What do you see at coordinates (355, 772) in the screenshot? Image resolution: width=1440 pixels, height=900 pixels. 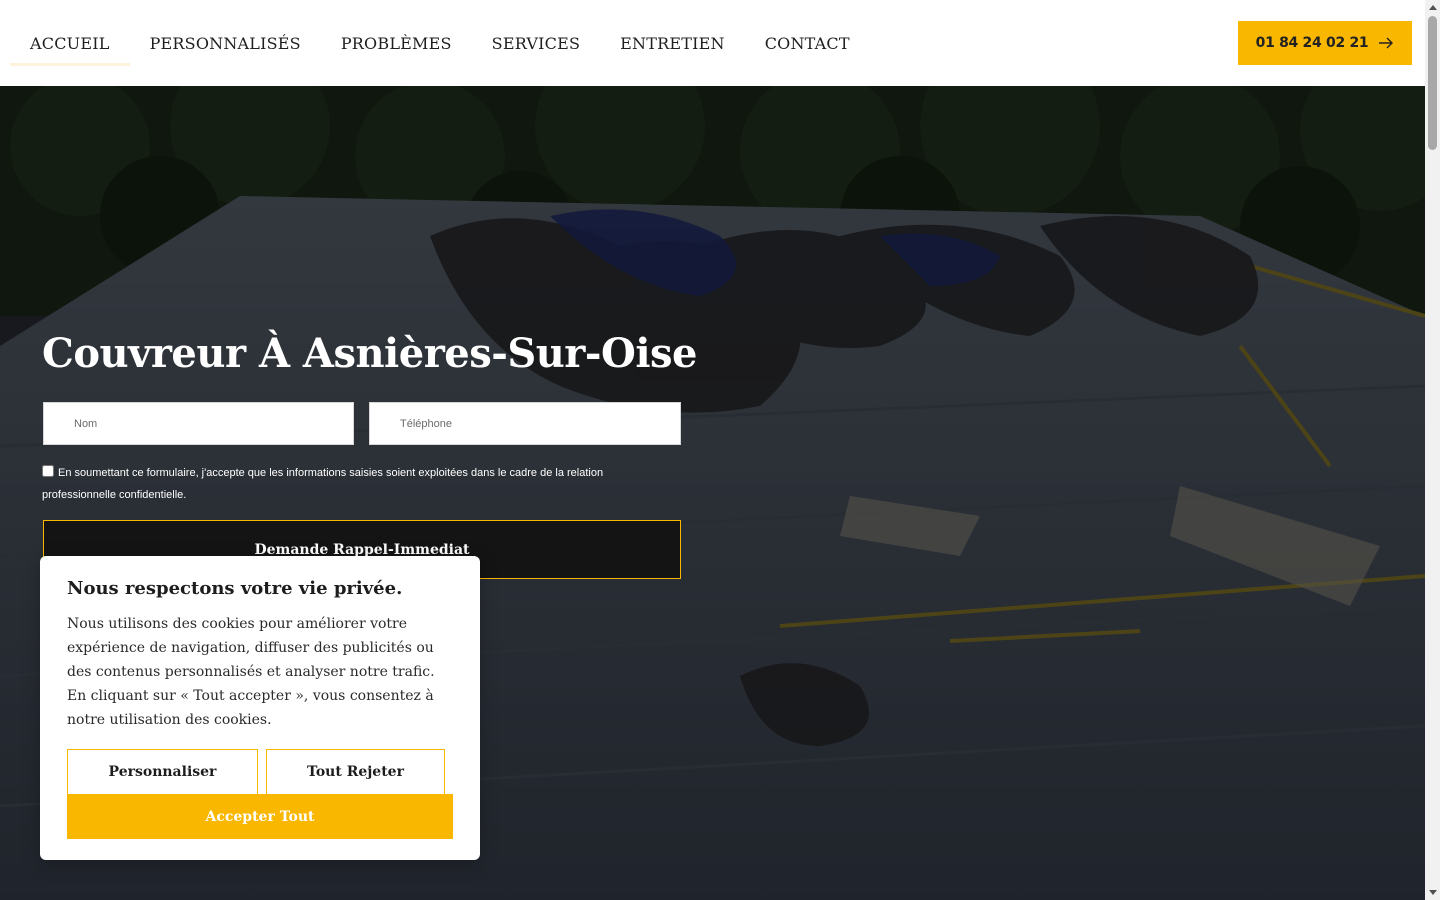 I see `cookie-reject-button: Tout Rejeter` at bounding box center [355, 772].